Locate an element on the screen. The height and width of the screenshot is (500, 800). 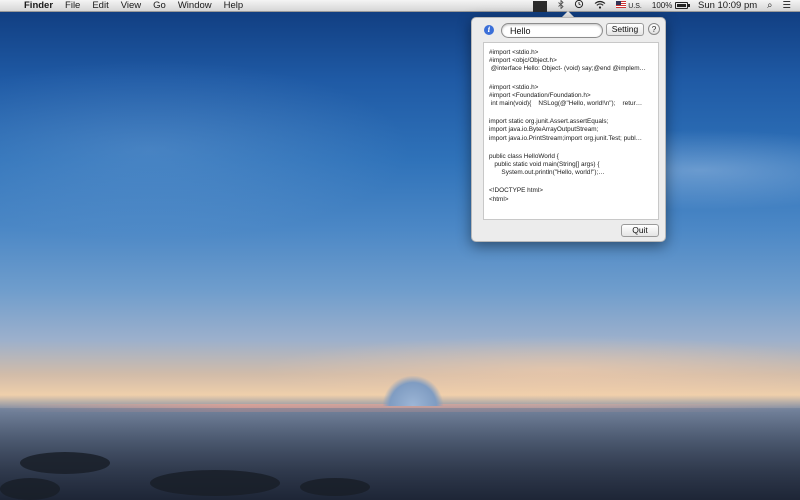
quit-button: Quit is located at coordinates (640, 230).